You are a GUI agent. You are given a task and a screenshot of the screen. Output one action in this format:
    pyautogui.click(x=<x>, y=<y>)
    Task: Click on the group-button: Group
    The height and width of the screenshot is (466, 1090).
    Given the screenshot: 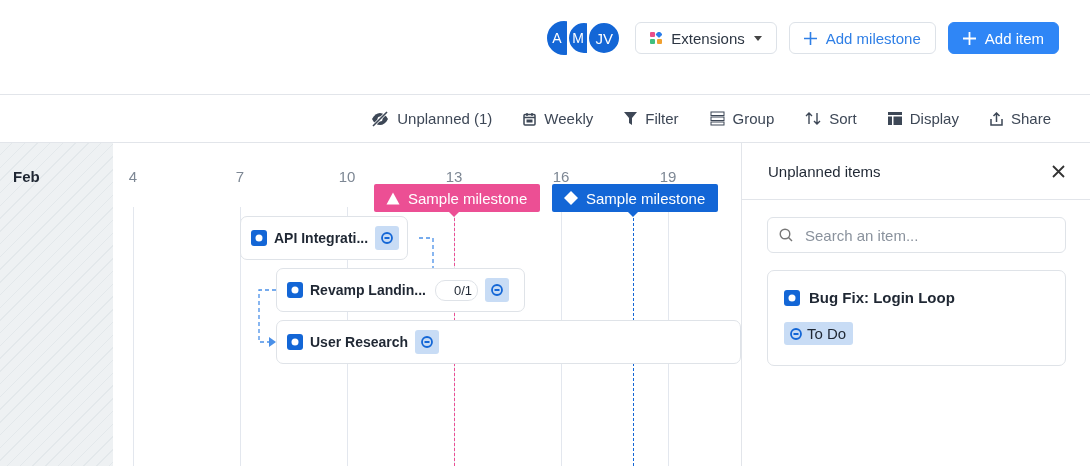 What is the action you would take?
    pyautogui.click(x=742, y=118)
    